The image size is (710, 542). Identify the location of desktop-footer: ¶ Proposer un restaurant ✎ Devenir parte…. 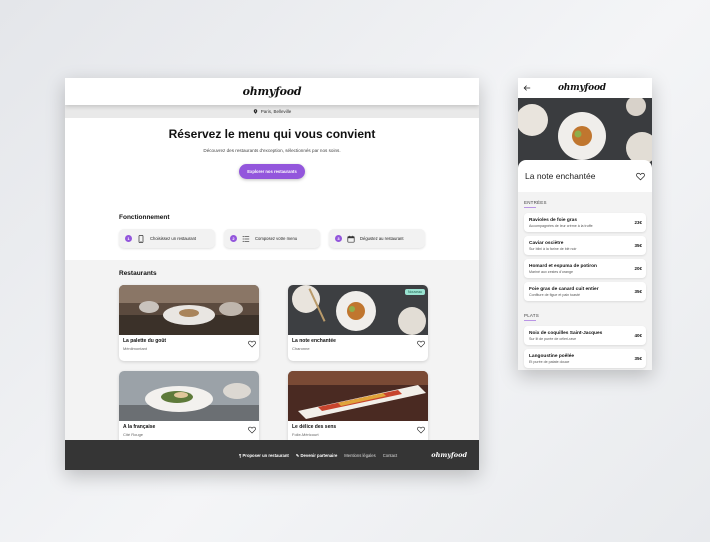
(272, 455).